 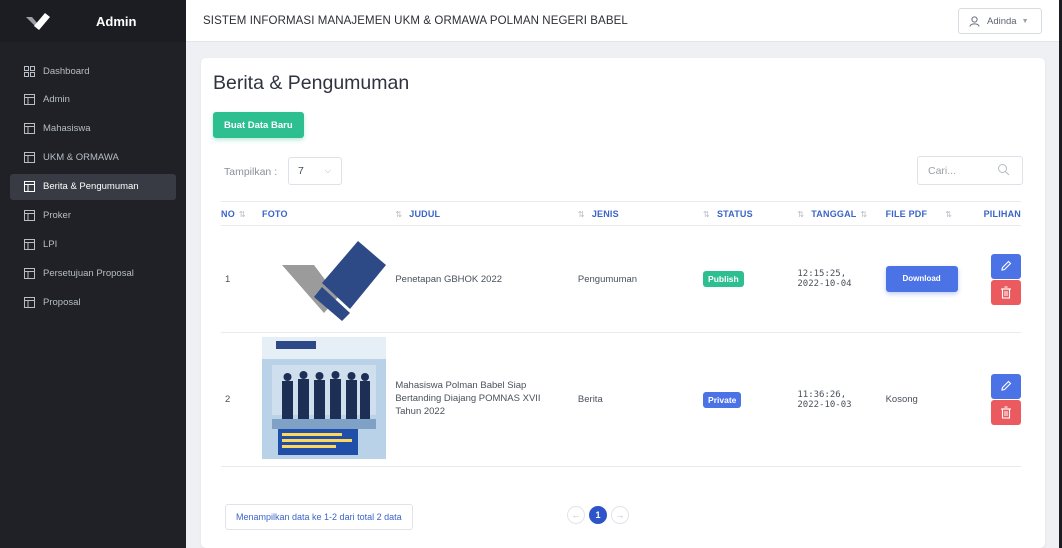 What do you see at coordinates (251, 172) in the screenshot?
I see `show-entries-label: Tampilkan :` at bounding box center [251, 172].